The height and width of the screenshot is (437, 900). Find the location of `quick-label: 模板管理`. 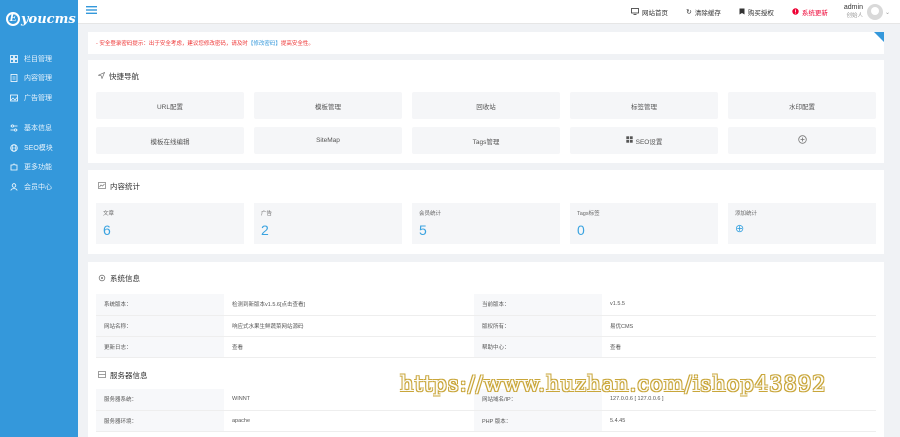

quick-label: 模板管理 is located at coordinates (328, 107).